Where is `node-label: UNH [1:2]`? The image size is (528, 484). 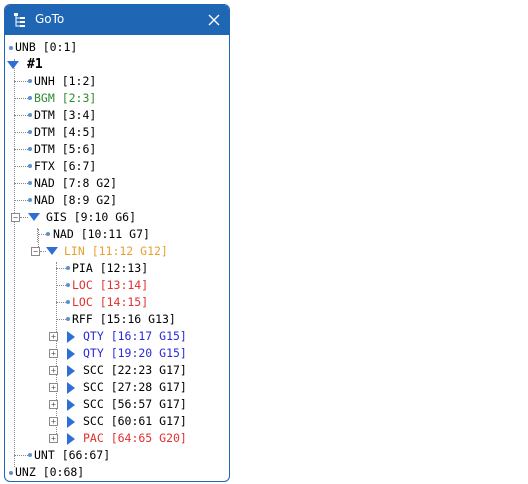
node-label: UNH [1:2] is located at coordinates (65, 81).